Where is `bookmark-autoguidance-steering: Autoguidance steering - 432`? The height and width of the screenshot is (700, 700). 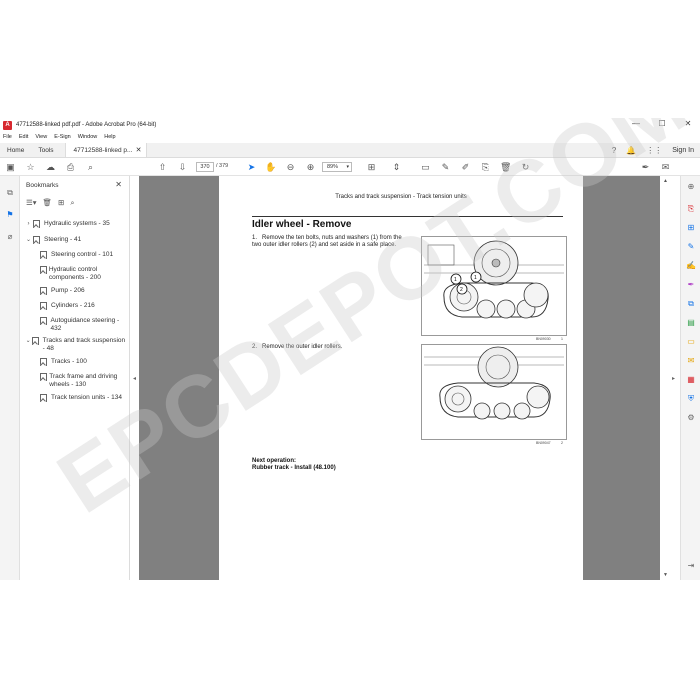
bookmark-autoguidance-steering: Autoguidance steering - 432 is located at coordinates (82, 325).